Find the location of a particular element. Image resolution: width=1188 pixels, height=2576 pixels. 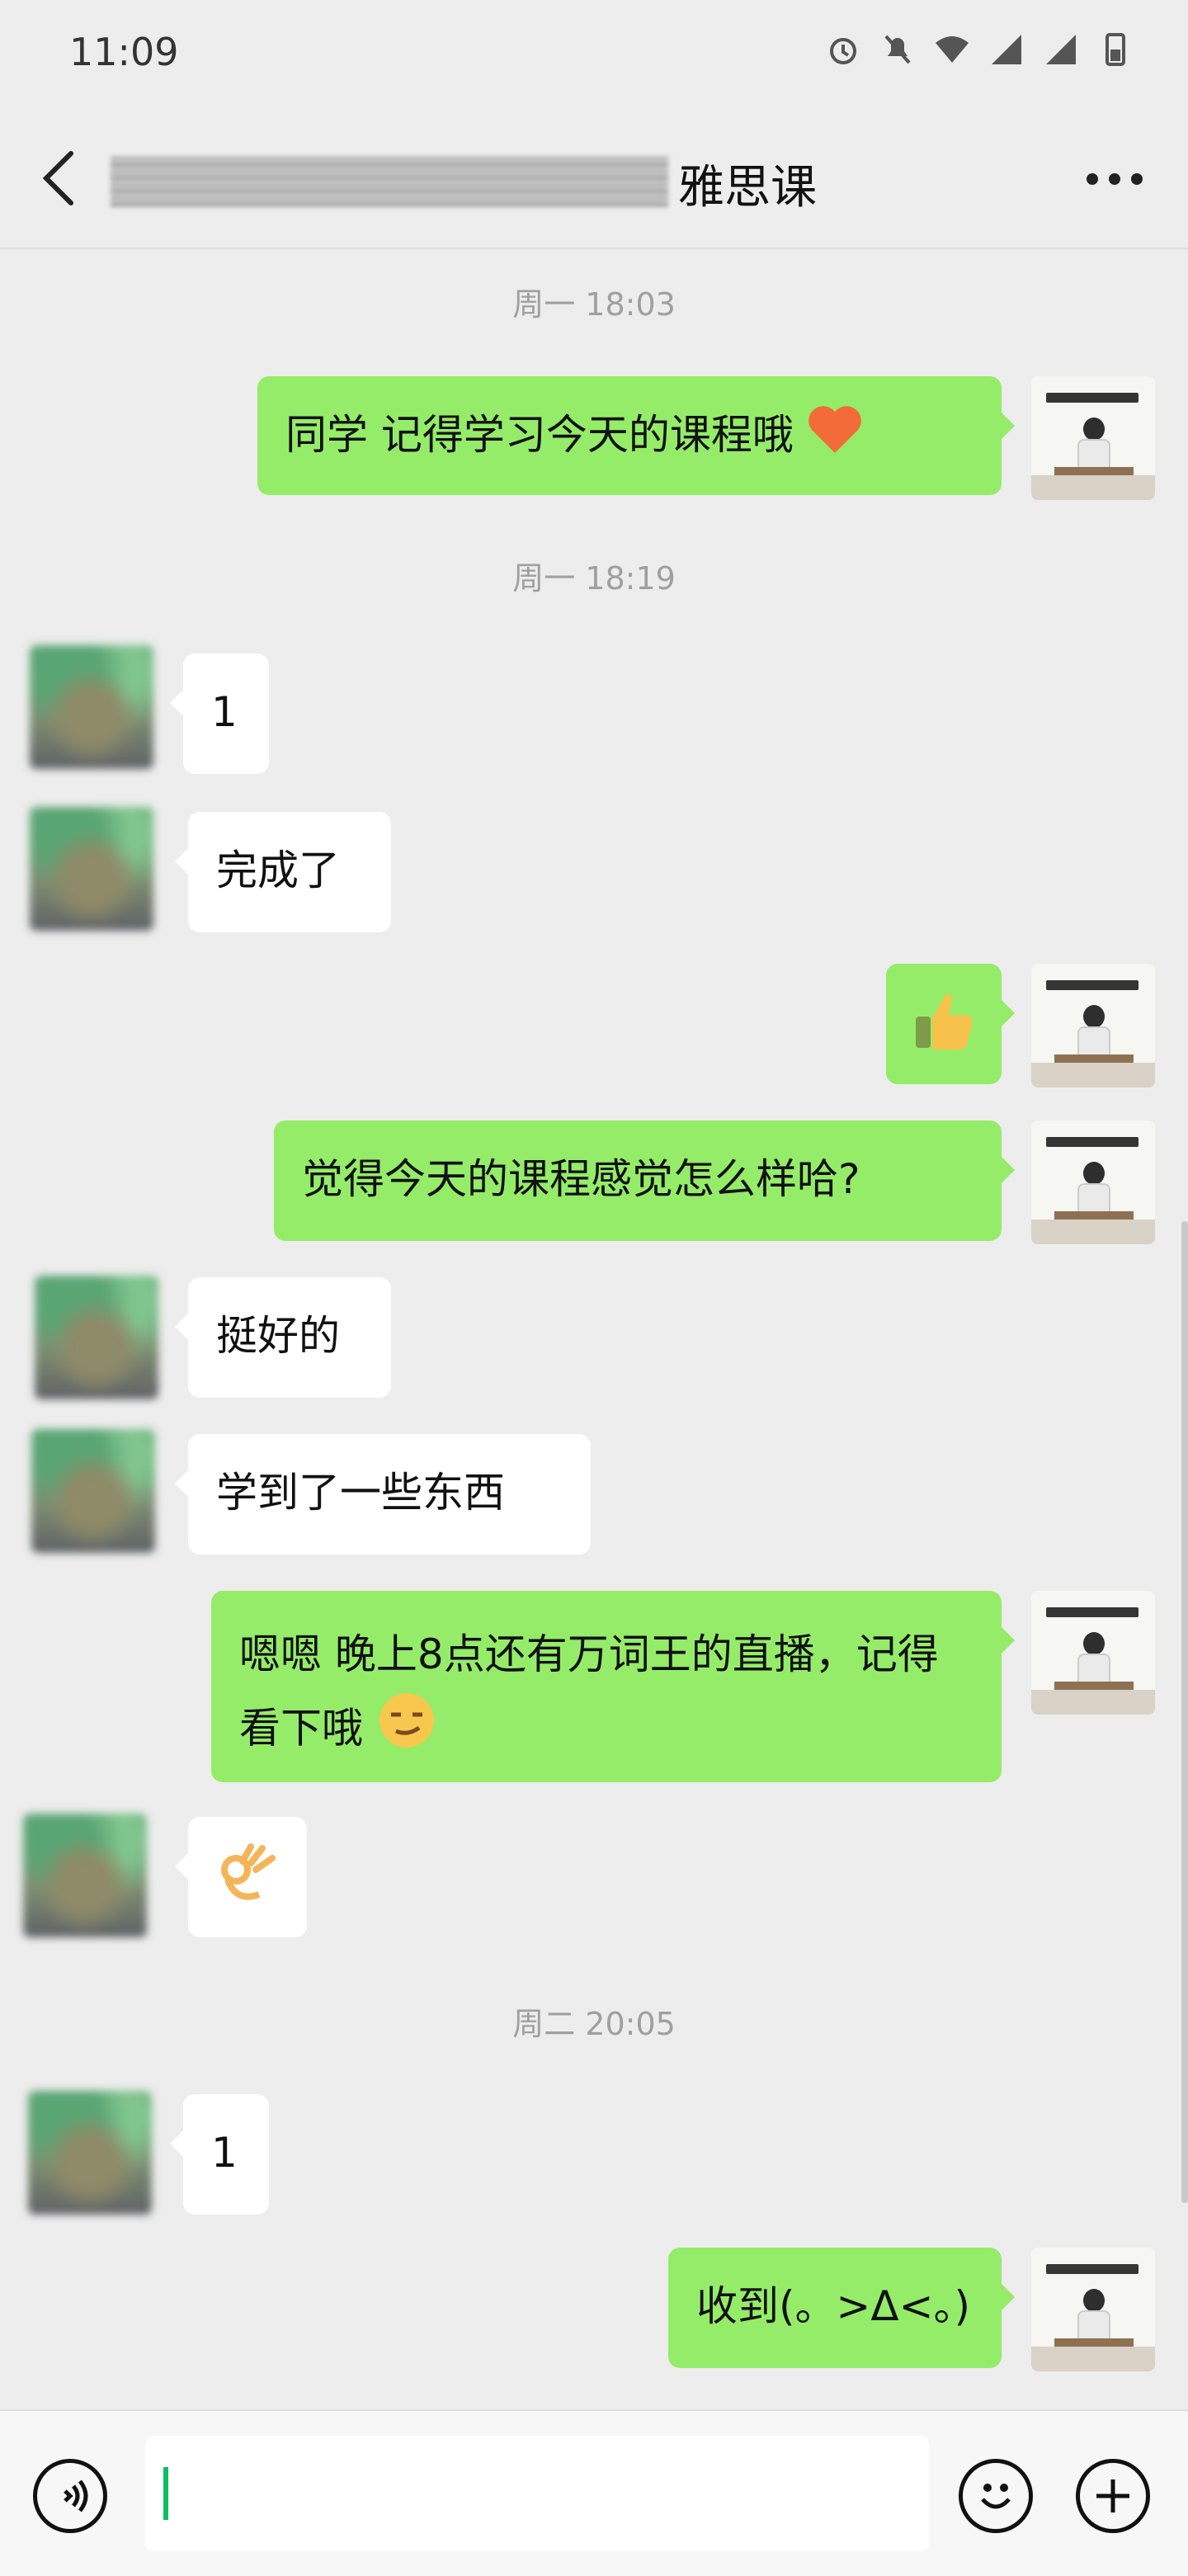

message-bubble-me: 嗯嗯 晚上8点还有万词王的直播，记得看下哦 is located at coordinates (613, 1686).